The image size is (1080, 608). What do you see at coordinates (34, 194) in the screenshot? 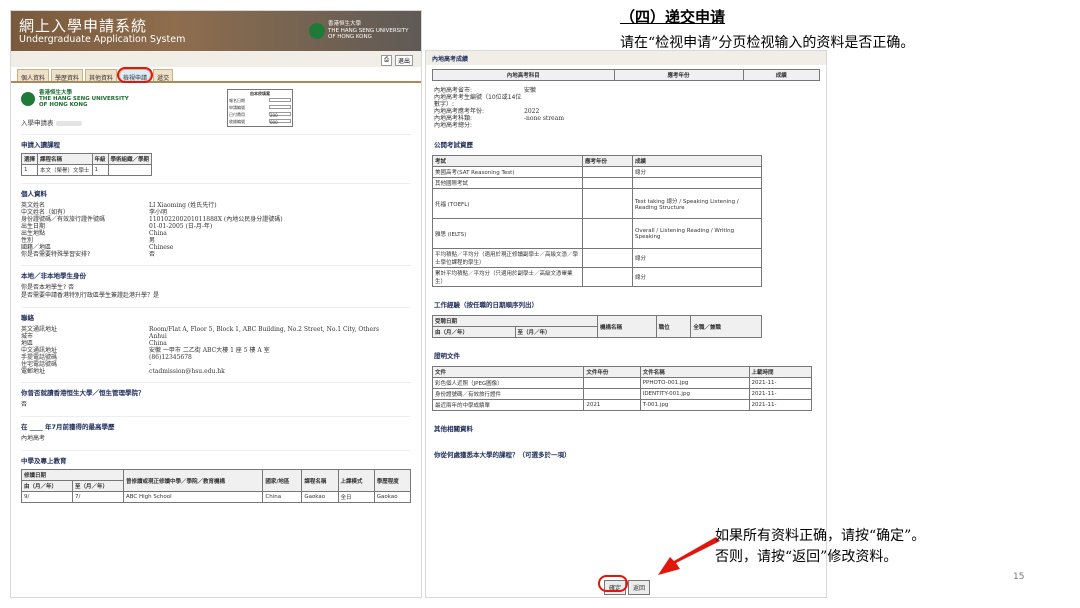
I see `section-heading: 個人資料` at bounding box center [34, 194].